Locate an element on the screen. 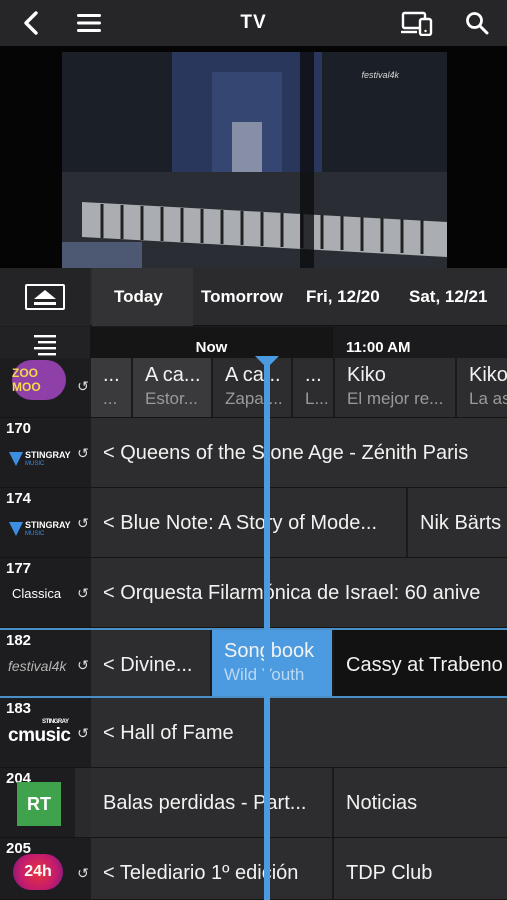 The height and width of the screenshot is (900, 507). collapse-player-button is located at coordinates (45, 297).